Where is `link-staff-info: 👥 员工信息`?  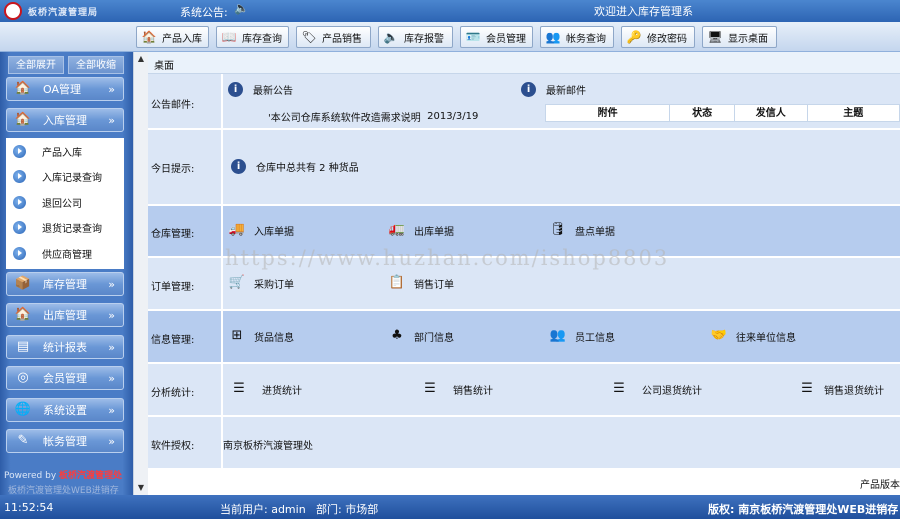
link-staff-info: 👥 员工信息 is located at coordinates (582, 336).